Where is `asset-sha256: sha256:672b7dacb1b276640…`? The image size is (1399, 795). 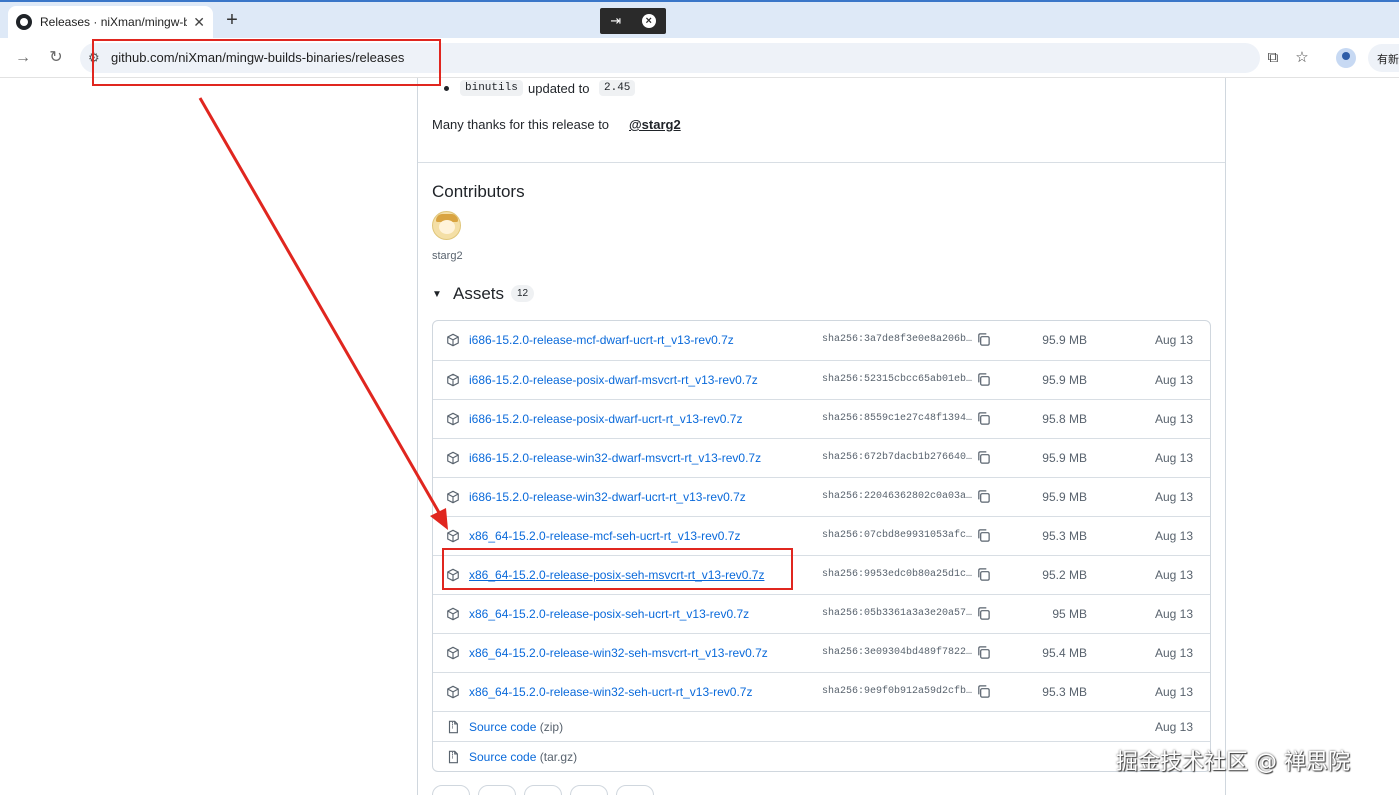
asset-sha256: sha256:672b7dacb1b276640… is located at coordinates (897, 457).